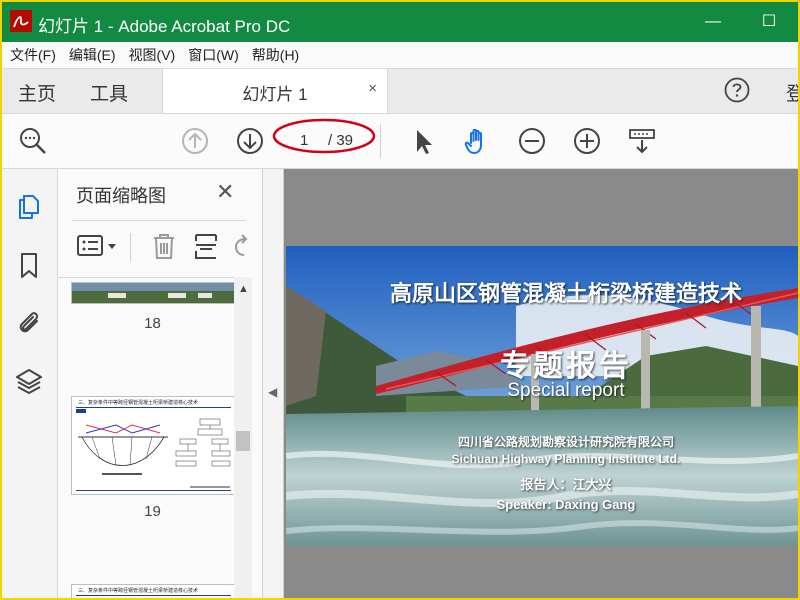 The width and height of the screenshot is (800, 600). What do you see at coordinates (275, 55) in the screenshot?
I see `menu-help: 帮助(H)` at bounding box center [275, 55].